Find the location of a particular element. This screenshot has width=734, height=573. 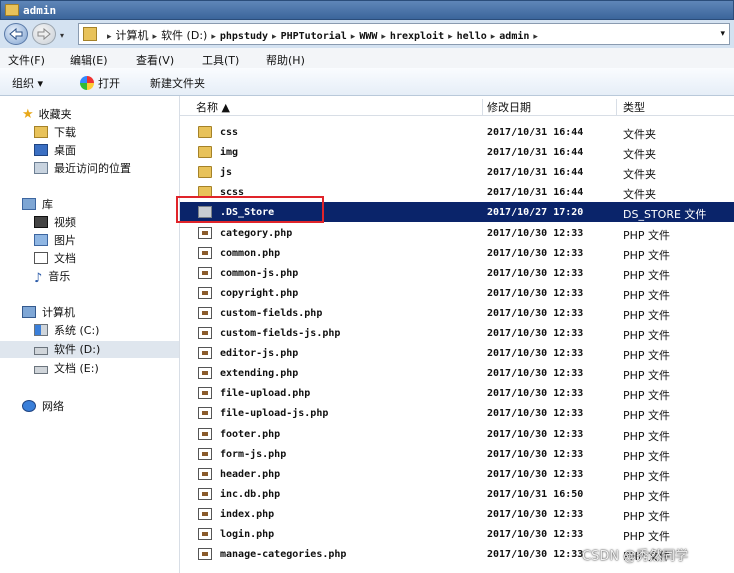

nav-network: 网络 is located at coordinates (43, 406).